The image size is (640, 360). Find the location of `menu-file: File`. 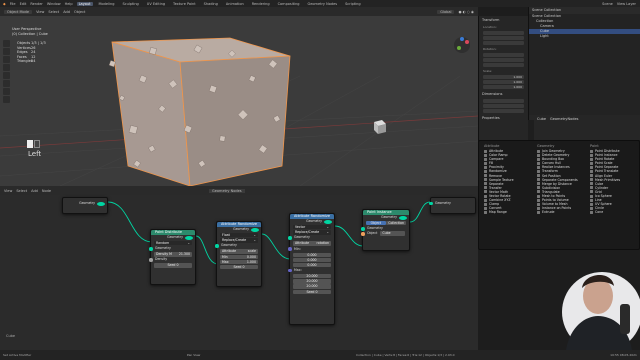

menu-file: File is located at coordinates (13, 4).